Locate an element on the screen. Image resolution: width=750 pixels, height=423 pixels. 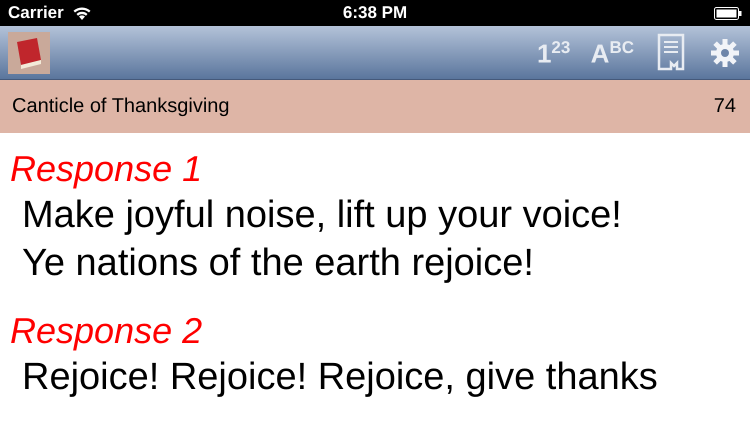
lyric-line: Make joyful noise, lift up your voice! is located at coordinates (322, 215).